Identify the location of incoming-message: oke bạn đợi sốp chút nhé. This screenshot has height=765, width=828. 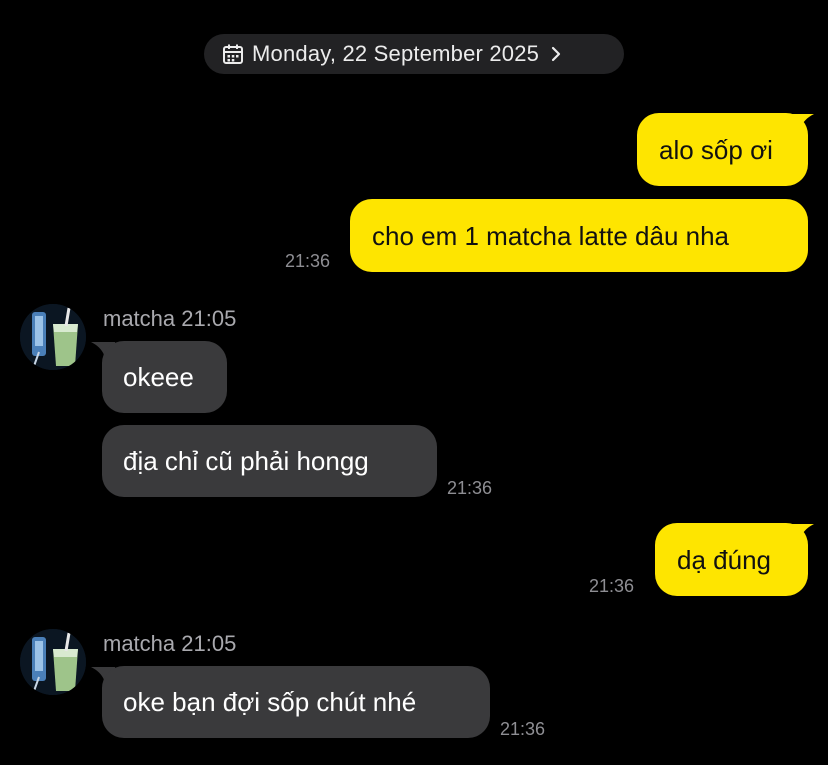
(296, 702).